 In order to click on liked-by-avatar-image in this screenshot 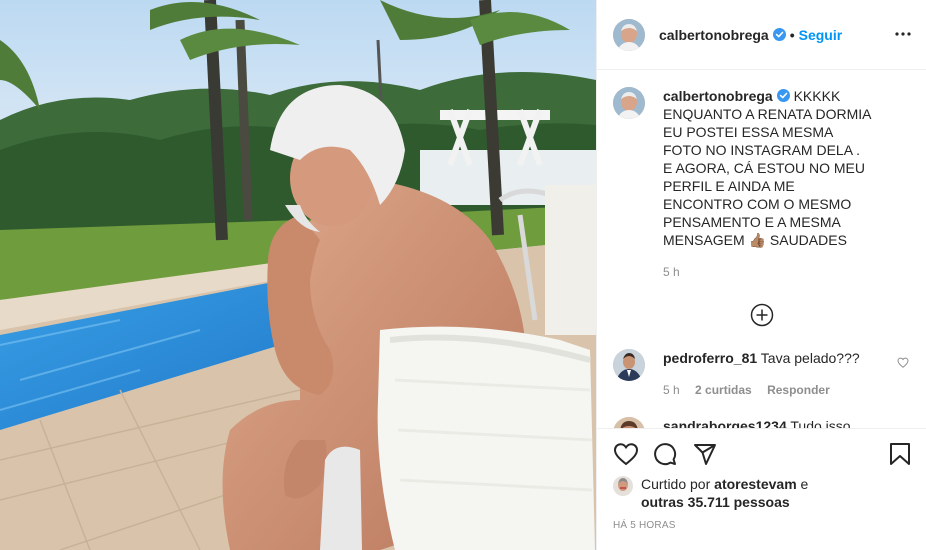, I will do `click(623, 486)`.